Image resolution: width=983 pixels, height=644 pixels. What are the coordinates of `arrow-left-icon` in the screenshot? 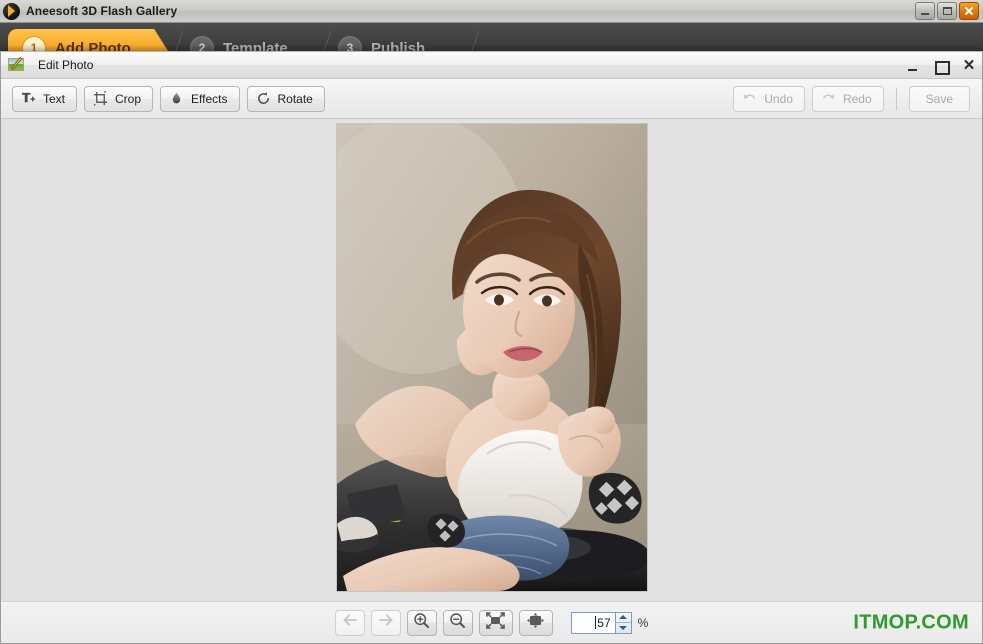 It's located at (350, 622).